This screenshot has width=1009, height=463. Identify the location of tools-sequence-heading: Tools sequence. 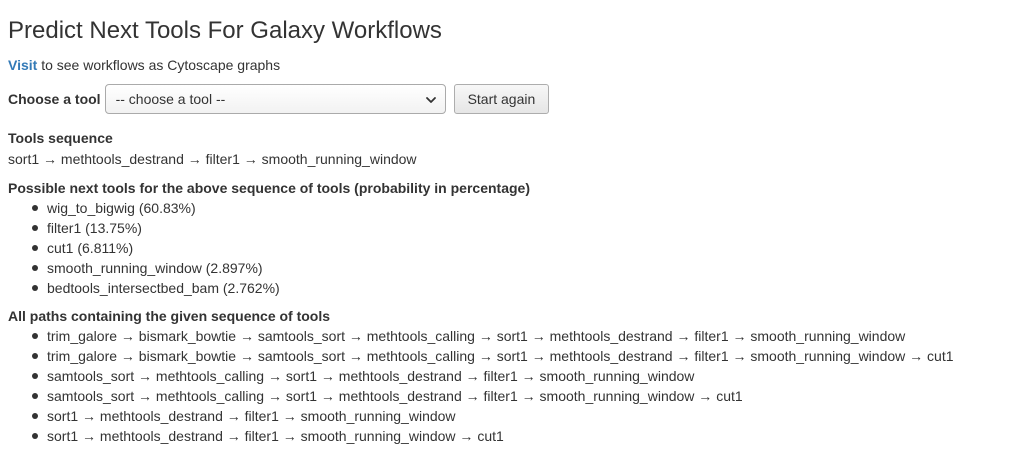
(60, 138).